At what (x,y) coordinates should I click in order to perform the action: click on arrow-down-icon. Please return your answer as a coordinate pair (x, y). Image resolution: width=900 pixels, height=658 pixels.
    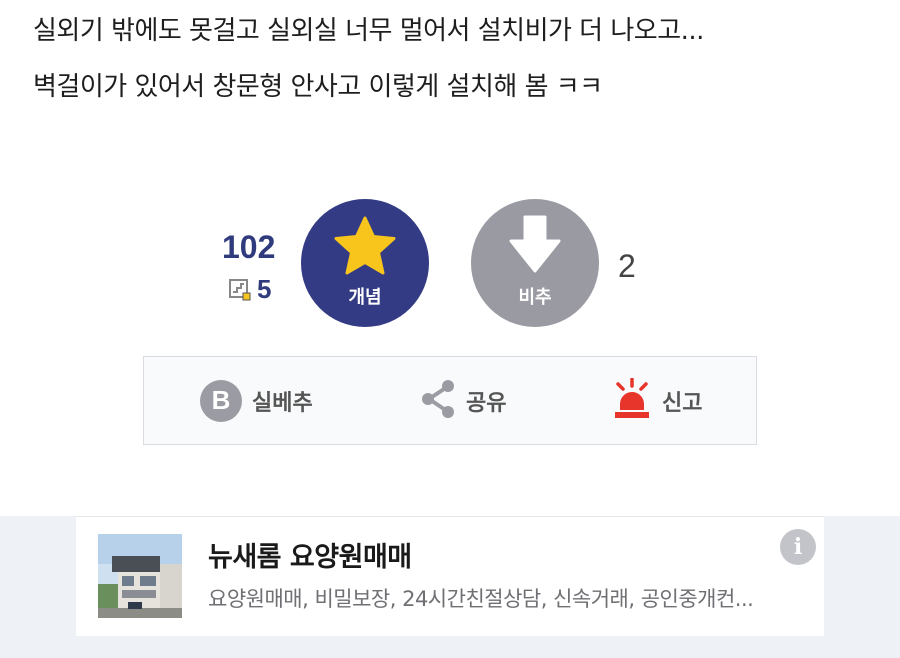
    Looking at the image, I should click on (535, 247).